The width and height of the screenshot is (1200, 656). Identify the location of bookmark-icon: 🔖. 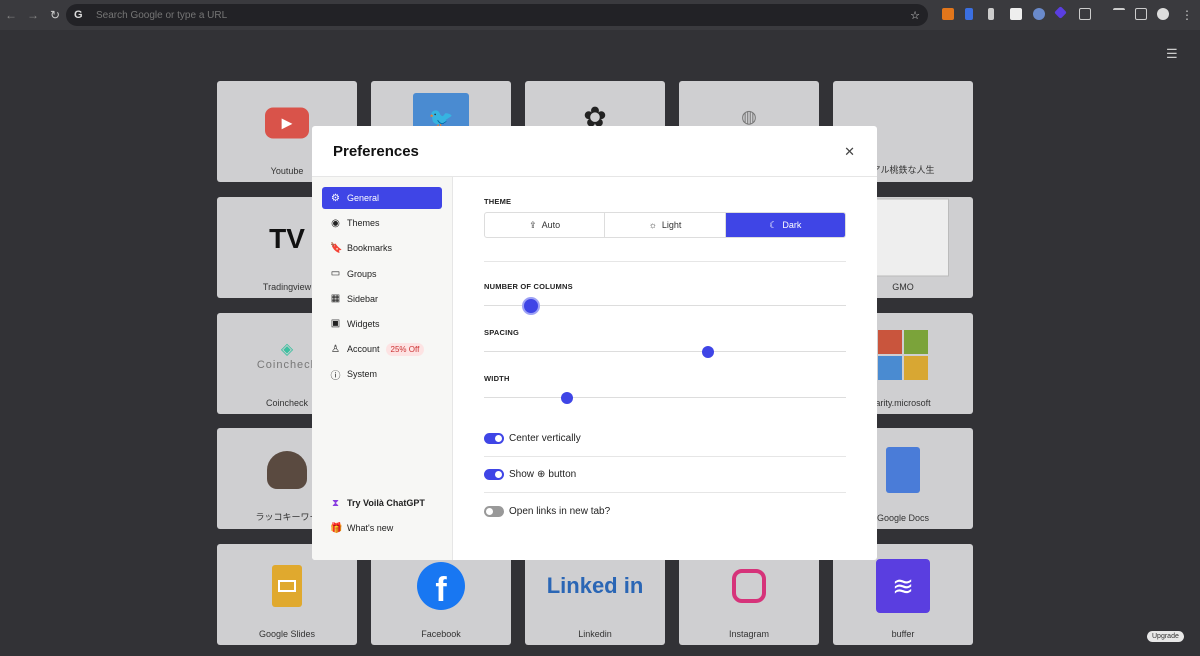
(336, 248).